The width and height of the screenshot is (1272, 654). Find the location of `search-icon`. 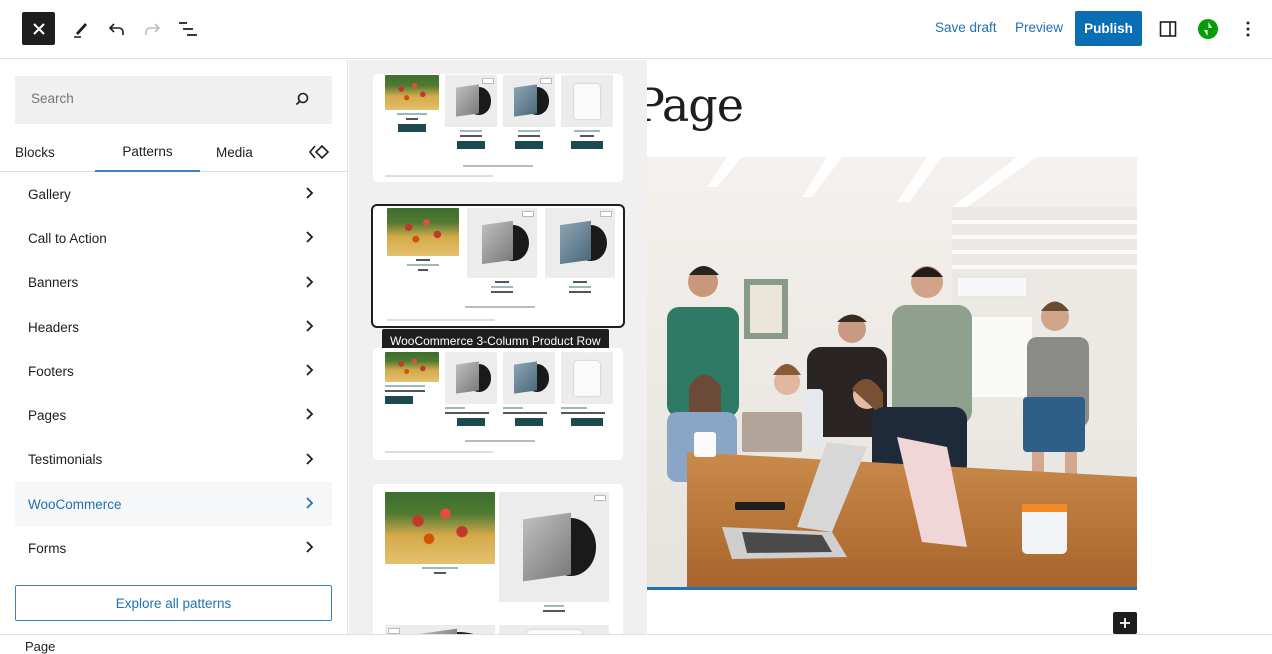

search-icon is located at coordinates (302, 99).